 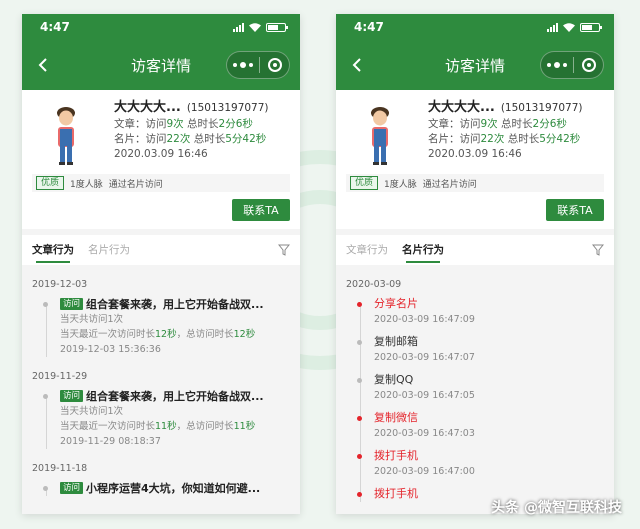 I want to click on action-time: 2020-03-09 16:47:00, so click(x=424, y=471).